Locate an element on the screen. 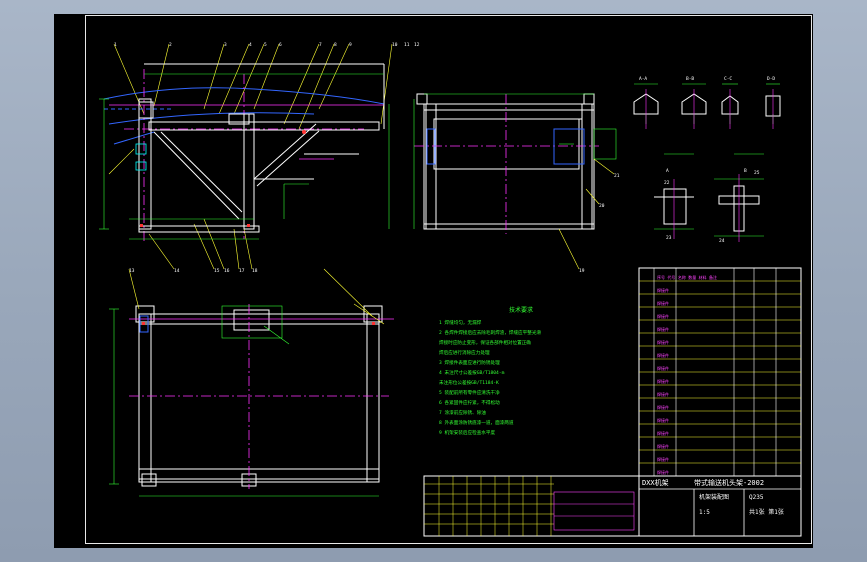  item-number-label: 3 is located at coordinates (225, 45).